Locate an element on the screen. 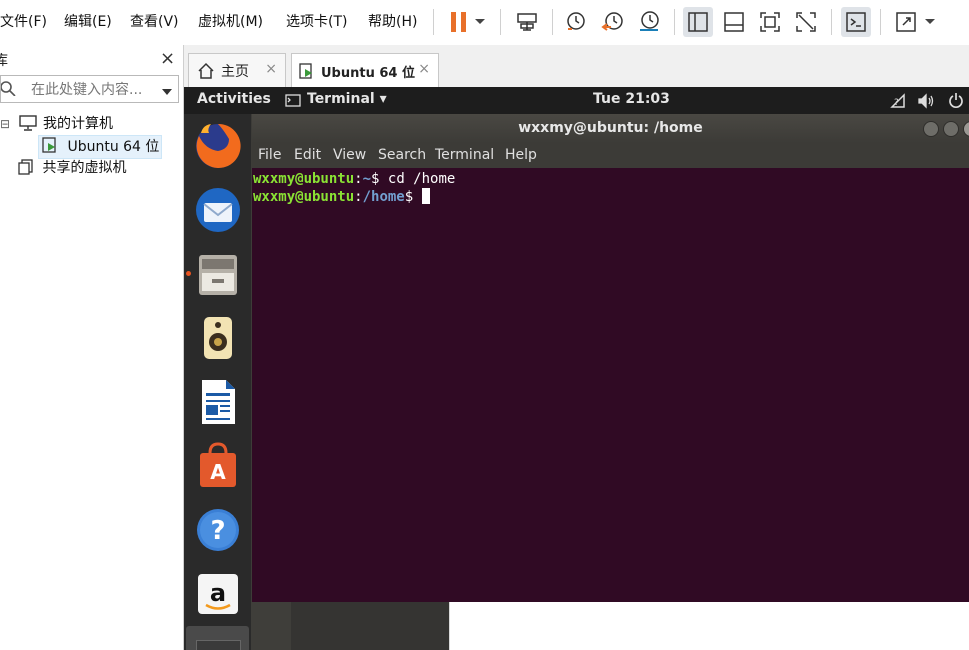 The width and height of the screenshot is (969, 650). terminal-title: wxxmy@ubuntu: /home is located at coordinates (610, 128).